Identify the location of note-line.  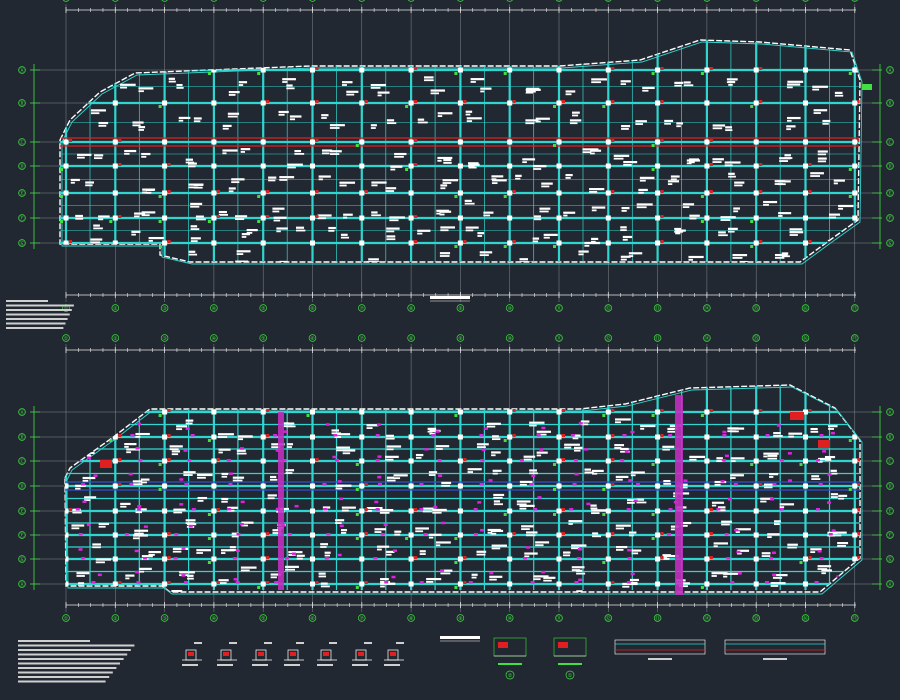
(27, 301).